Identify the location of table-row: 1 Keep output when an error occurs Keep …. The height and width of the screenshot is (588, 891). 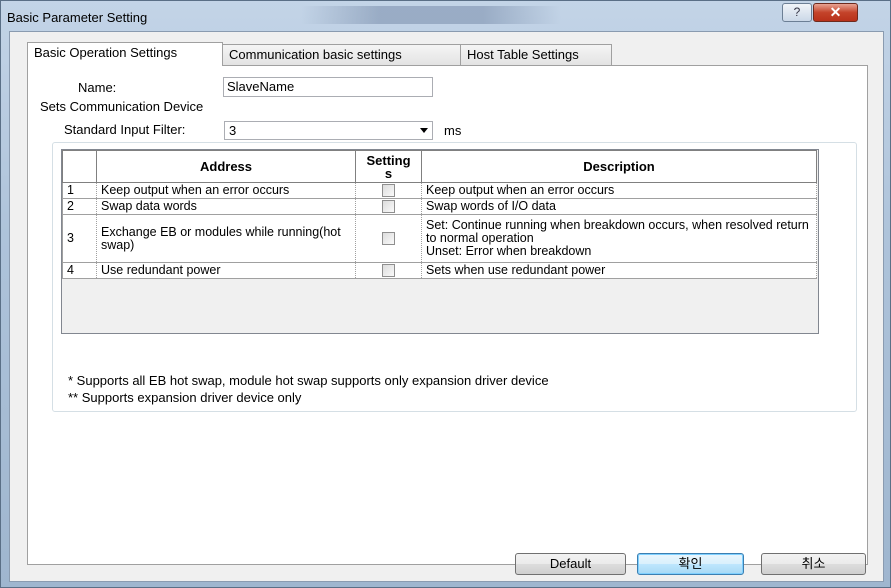
(439, 190).